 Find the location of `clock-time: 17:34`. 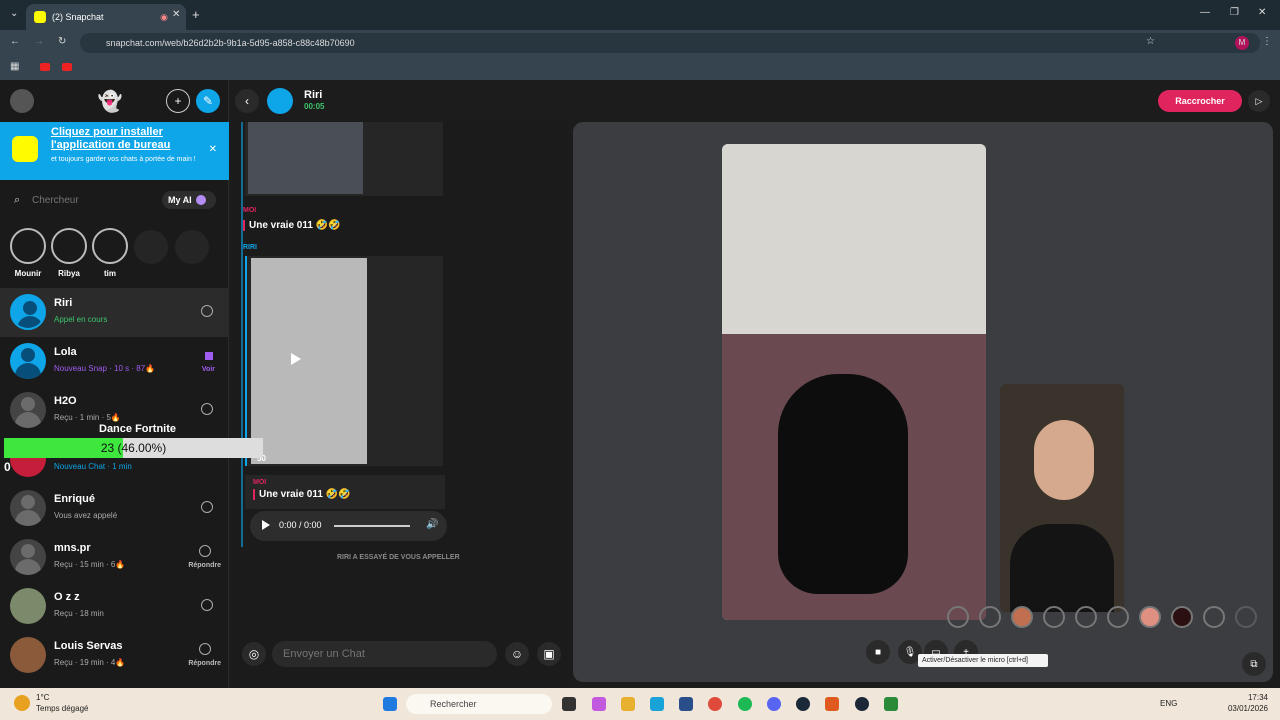

clock-time: 17:34 is located at coordinates (1248, 697).